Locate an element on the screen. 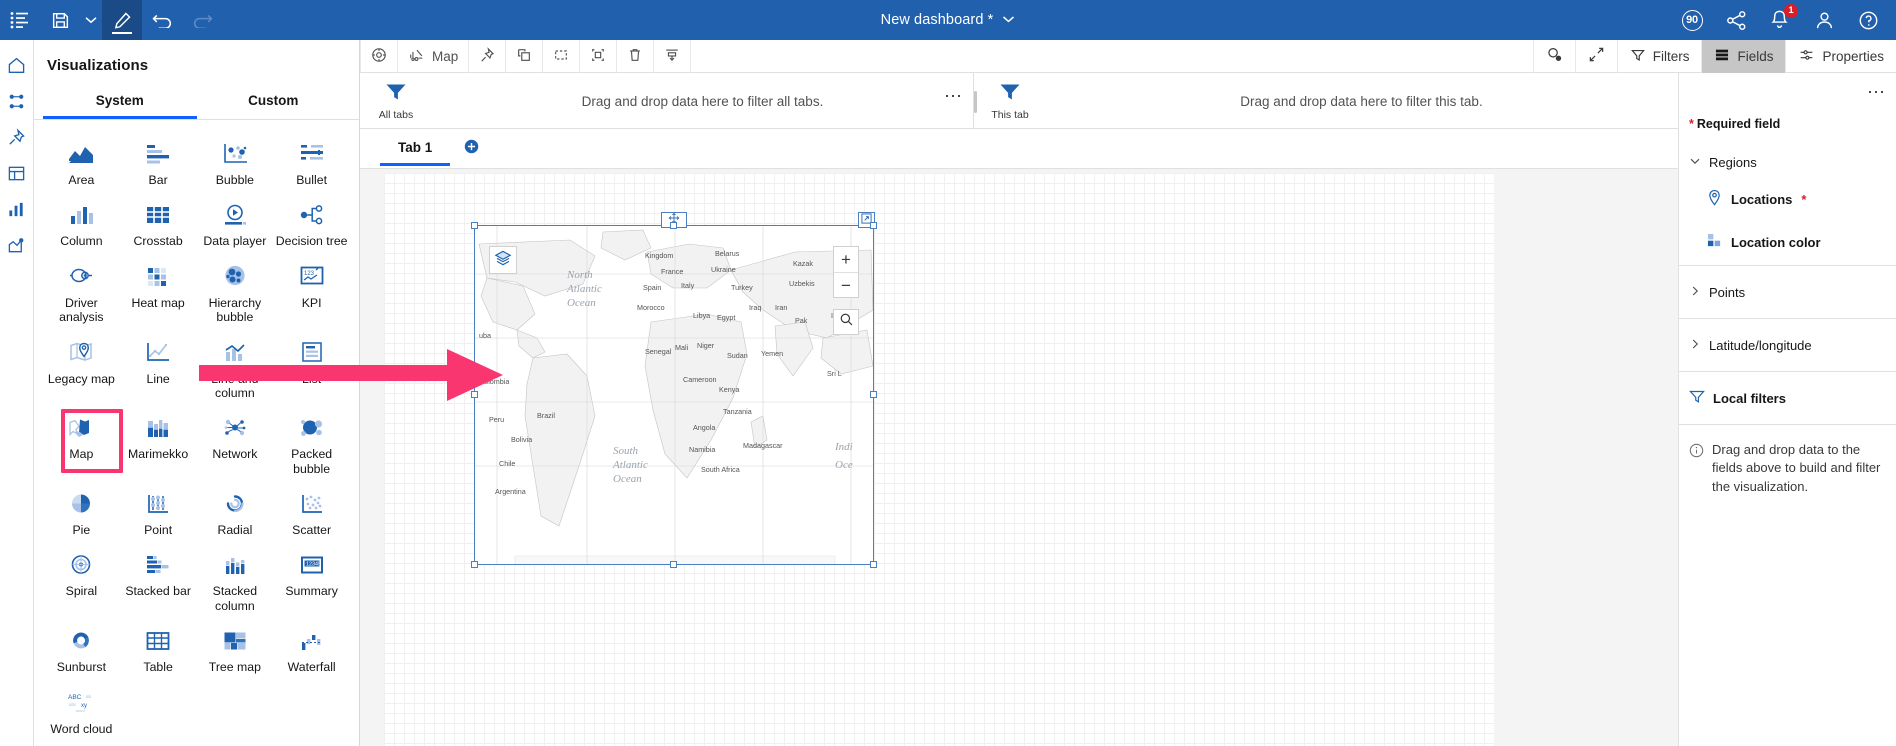 The height and width of the screenshot is (746, 1896). toolbar-distribute-button is located at coordinates (673, 56).